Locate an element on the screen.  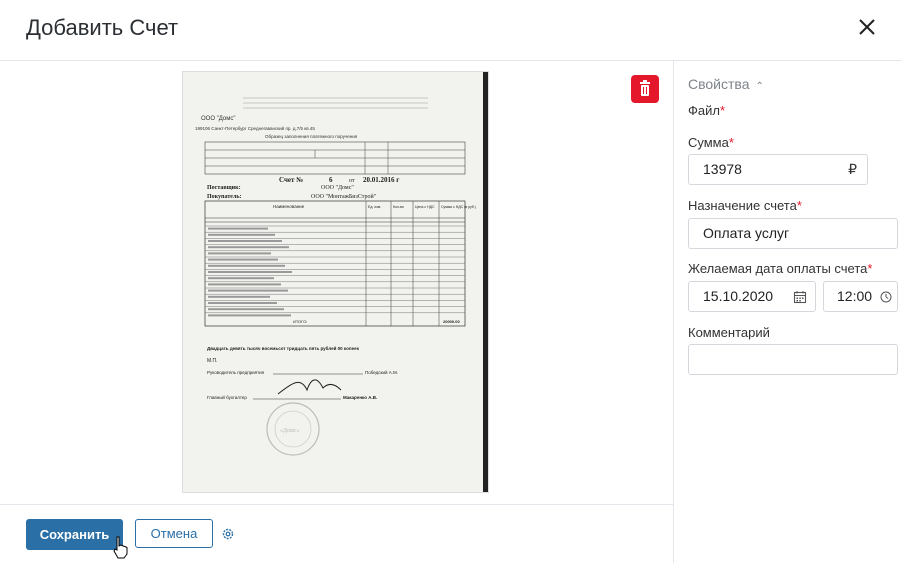
due-time-value: 12:00 is located at coordinates (855, 296).